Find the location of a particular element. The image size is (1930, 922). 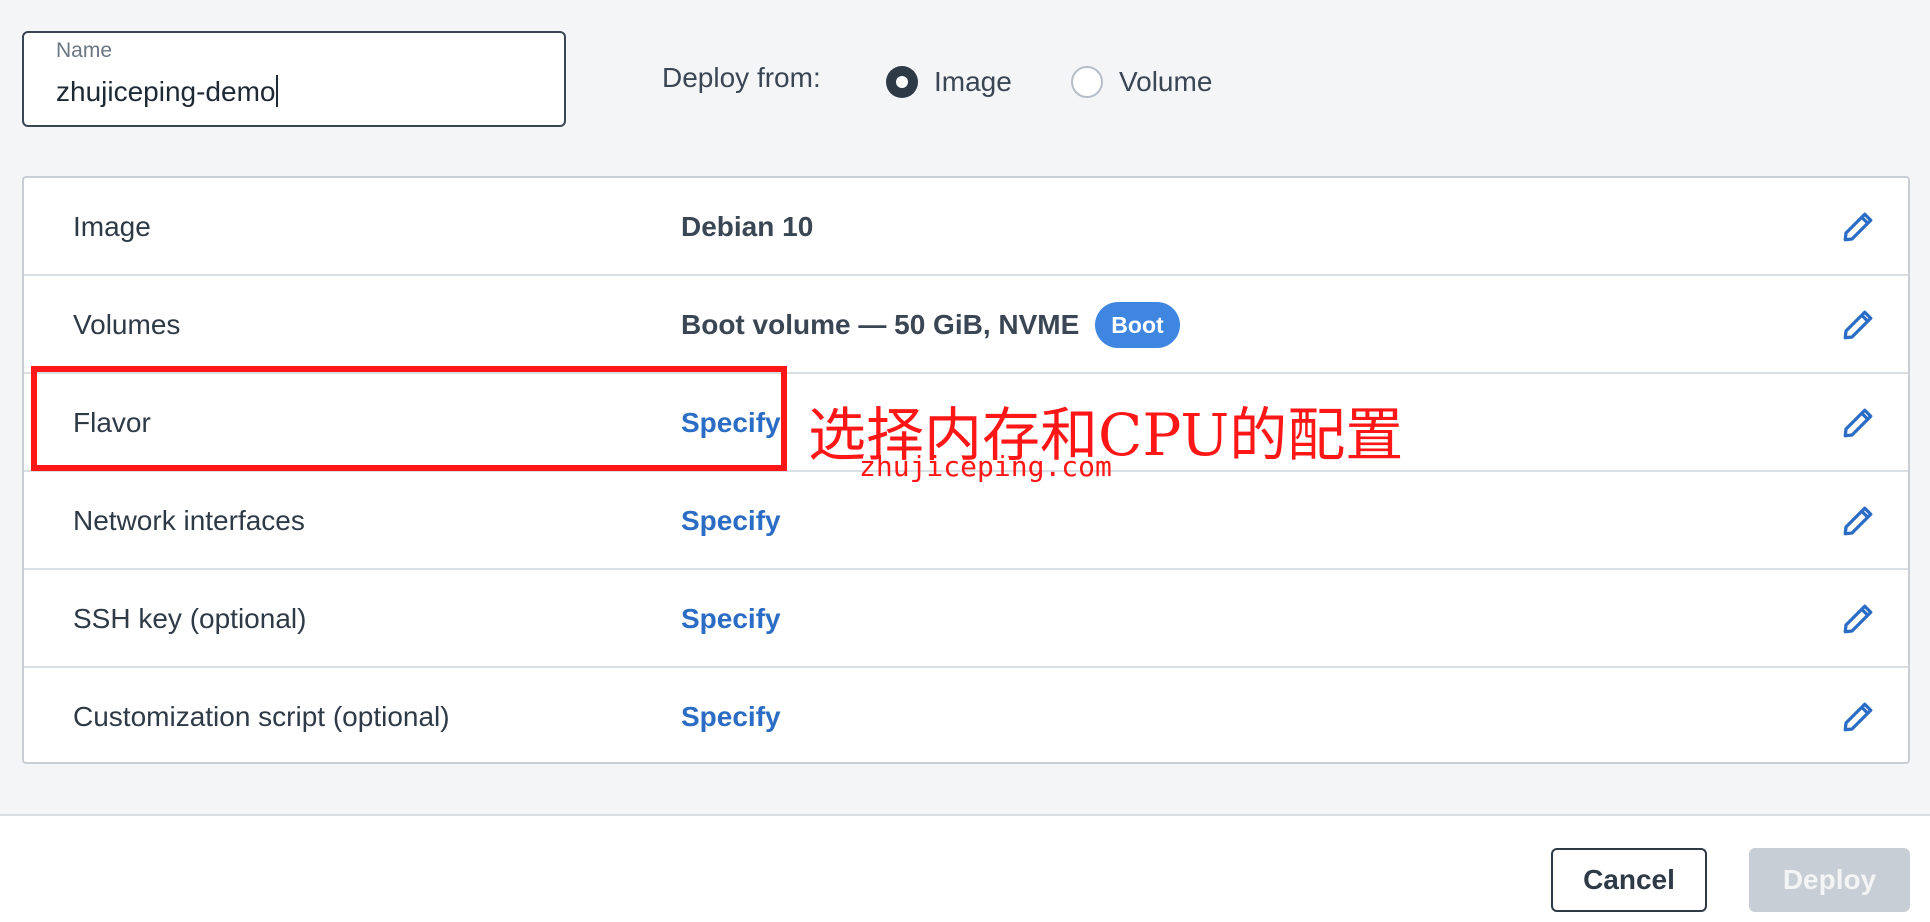

radio-volume-label: Volume is located at coordinates (1166, 81).